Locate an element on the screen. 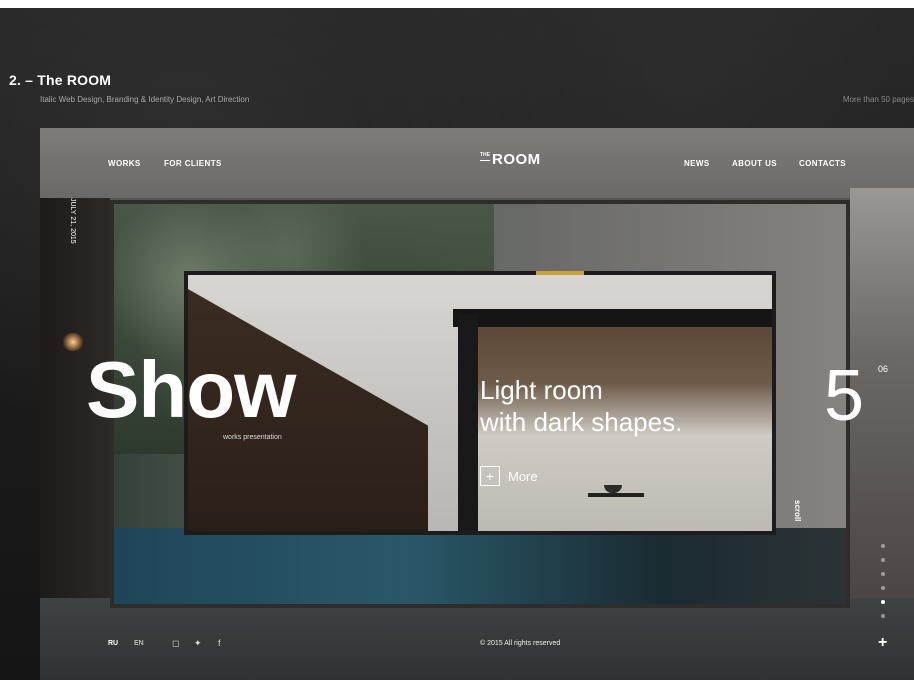 The height and width of the screenshot is (680, 914). front-table is located at coordinates (616, 495).